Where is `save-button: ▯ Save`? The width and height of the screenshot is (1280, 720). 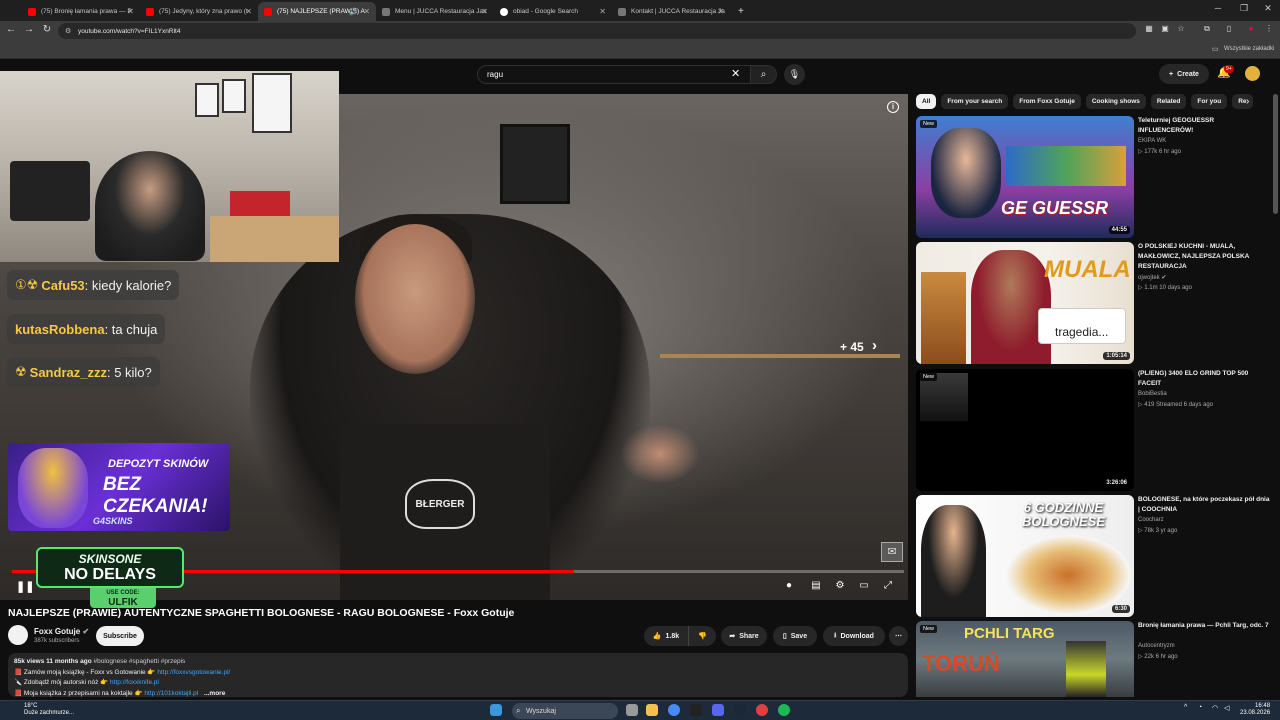
save-button: ▯ Save is located at coordinates (795, 636).